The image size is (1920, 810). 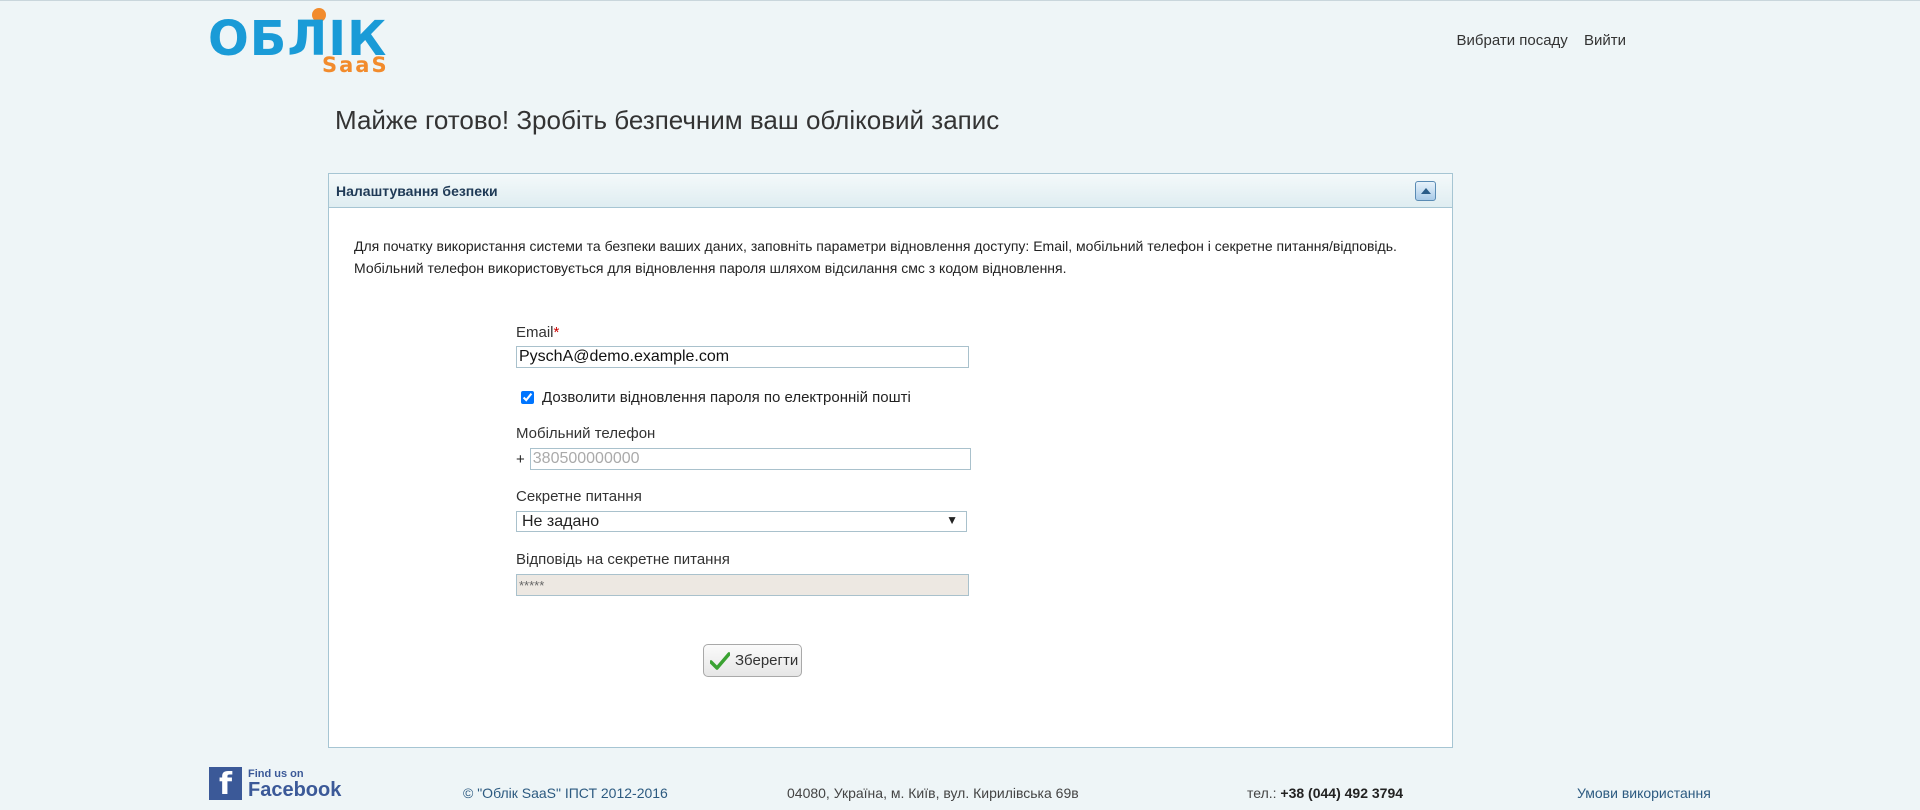 What do you see at coordinates (767, 660) in the screenshot?
I see `save-button-label: Зберегти` at bounding box center [767, 660].